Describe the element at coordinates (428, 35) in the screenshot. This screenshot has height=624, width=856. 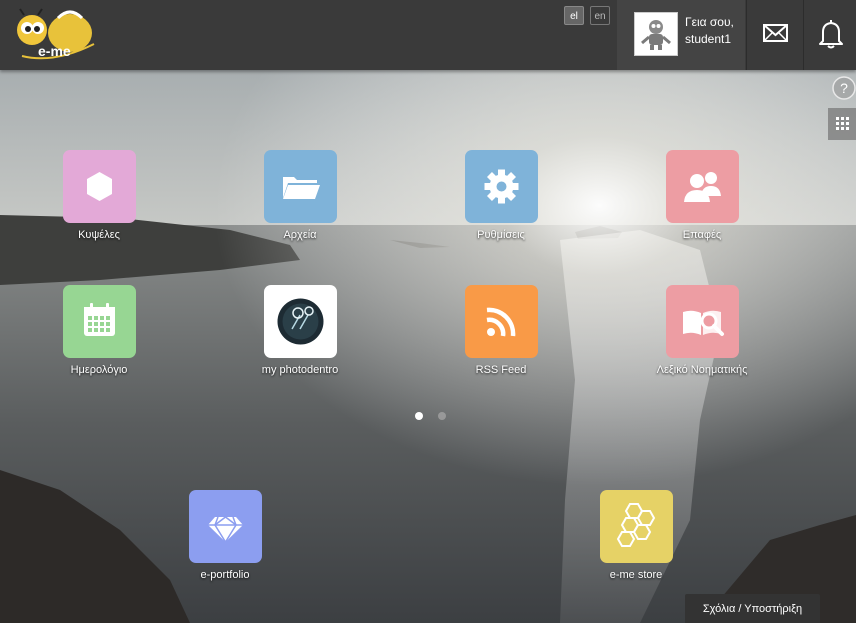
I see `top-bar: e-me el en Γεια σου, student1` at that location.